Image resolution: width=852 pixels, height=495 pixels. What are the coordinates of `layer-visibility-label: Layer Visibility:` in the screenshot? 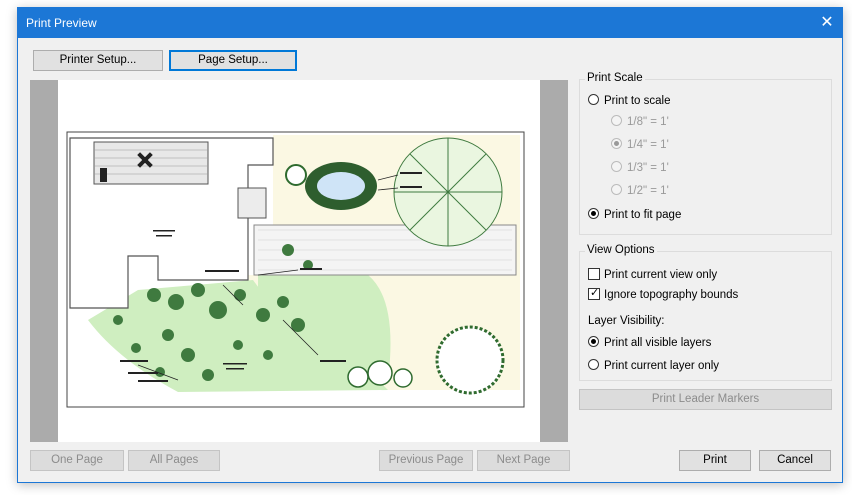 It's located at (626, 321).